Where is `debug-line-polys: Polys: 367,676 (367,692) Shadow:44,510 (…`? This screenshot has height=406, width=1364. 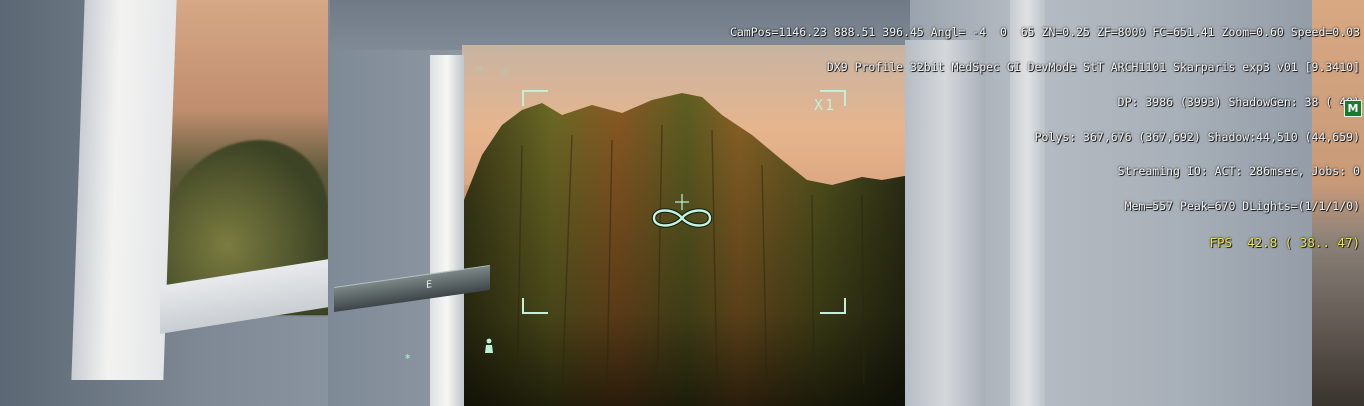
debug-line-polys: Polys: 367,676 (367,692) Shadow:44,510 (… is located at coordinates (1197, 136).